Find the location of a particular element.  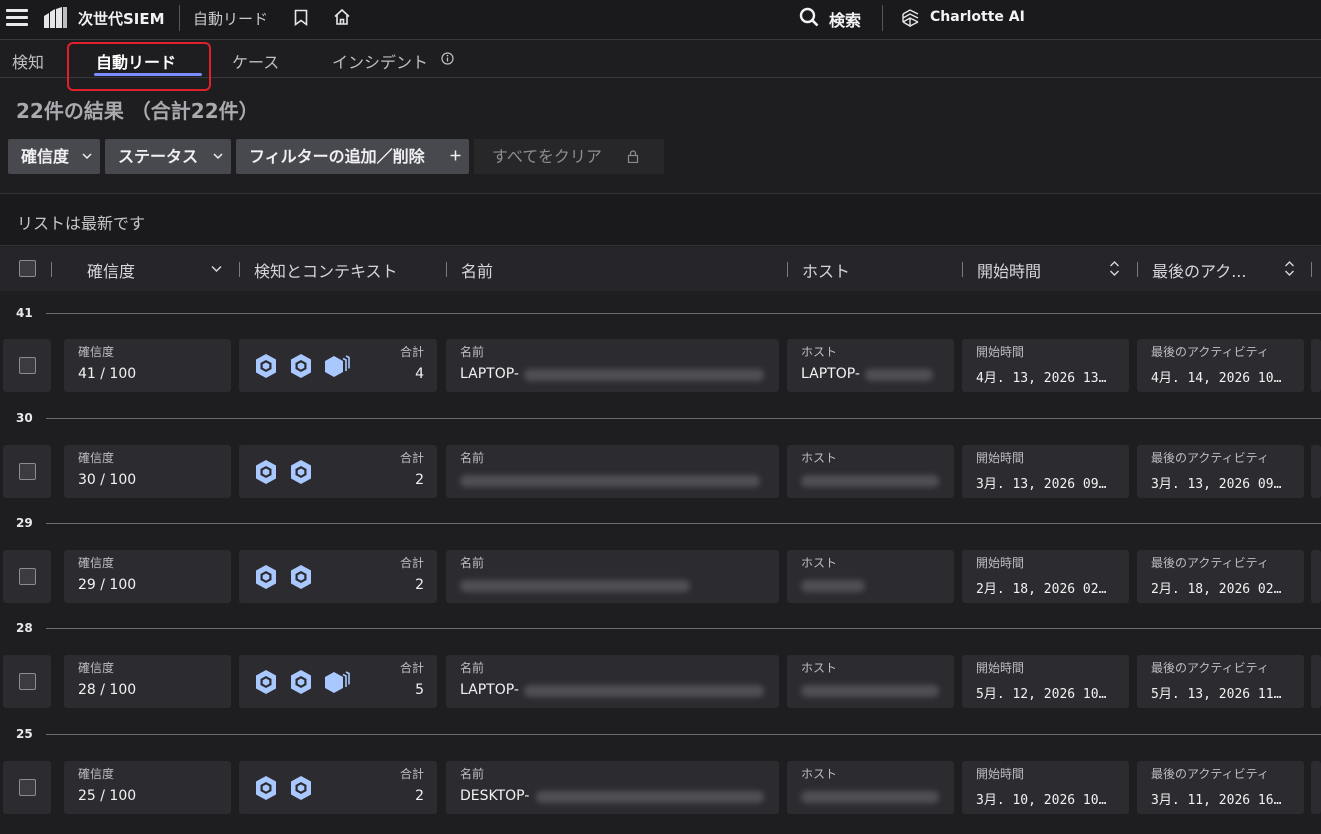

column-header-host: ホスト is located at coordinates (826, 270).